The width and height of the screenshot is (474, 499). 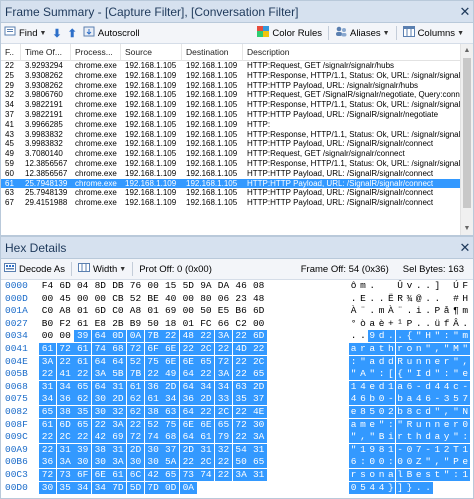 What do you see at coordinates (135, 399) in the screenshot?
I see `hex-byte: 62` at bounding box center [135, 399].